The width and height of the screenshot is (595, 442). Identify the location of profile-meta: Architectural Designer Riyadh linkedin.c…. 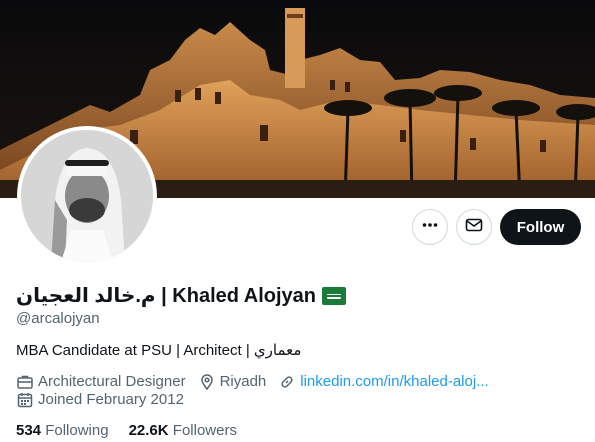
(258, 382).